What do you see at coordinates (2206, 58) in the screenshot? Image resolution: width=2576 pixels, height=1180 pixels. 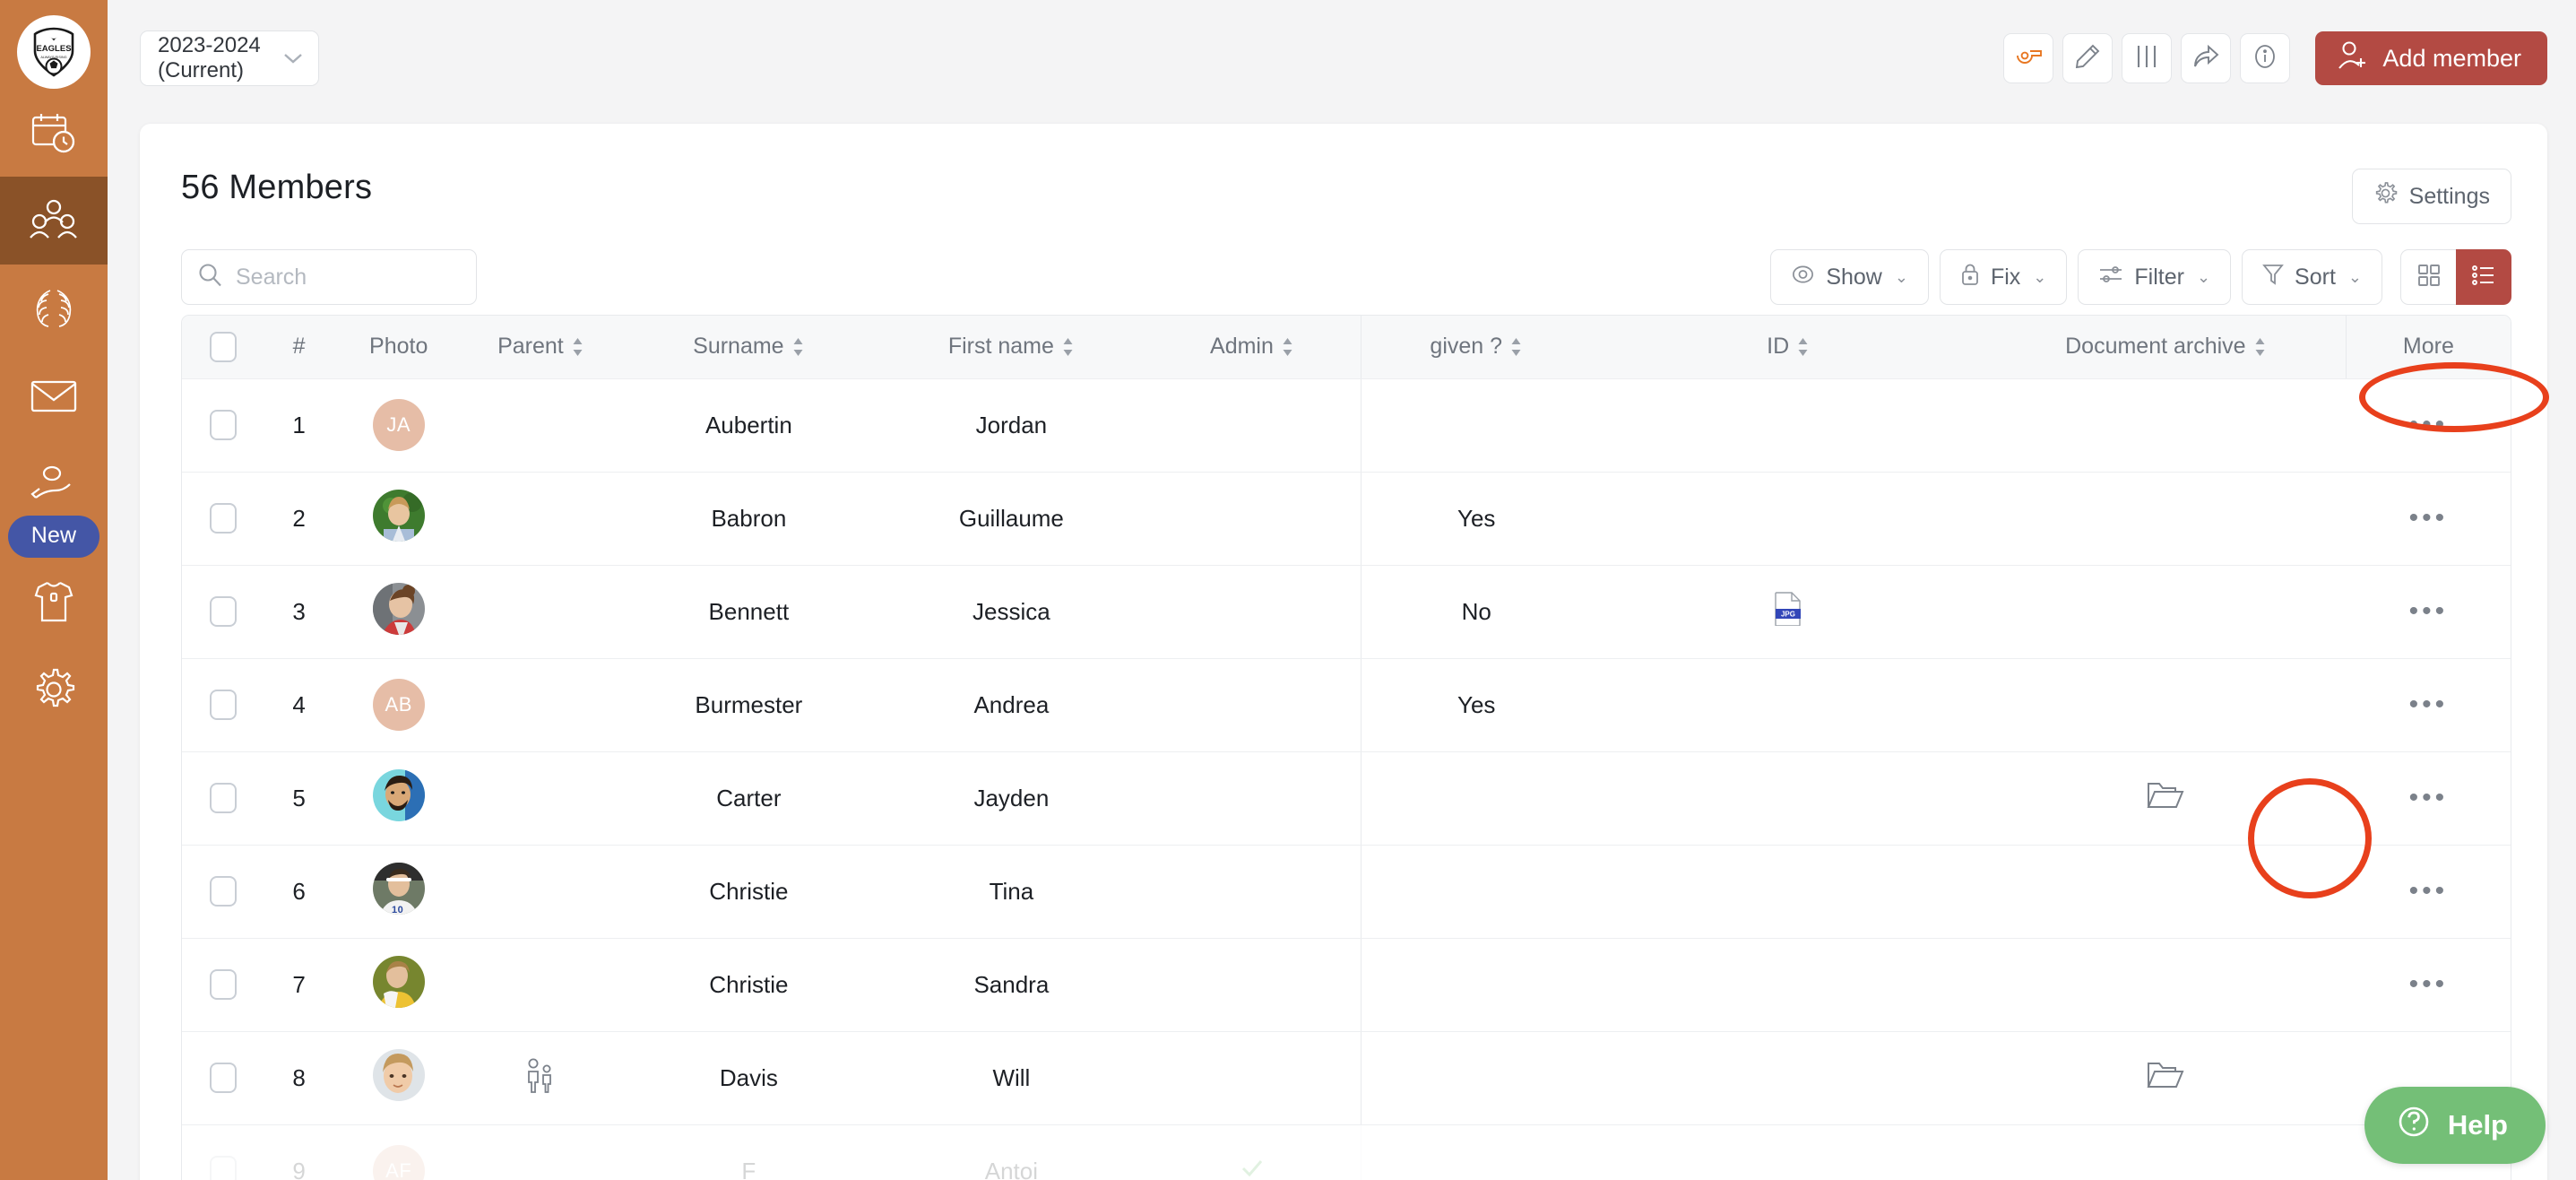 I see `share-button` at bounding box center [2206, 58].